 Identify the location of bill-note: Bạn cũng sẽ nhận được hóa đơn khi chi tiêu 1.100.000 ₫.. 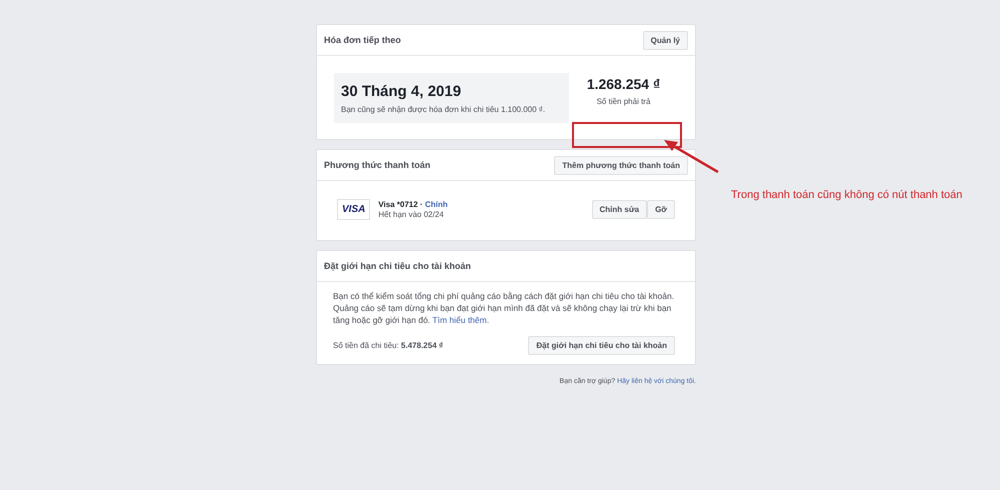
(443, 109).